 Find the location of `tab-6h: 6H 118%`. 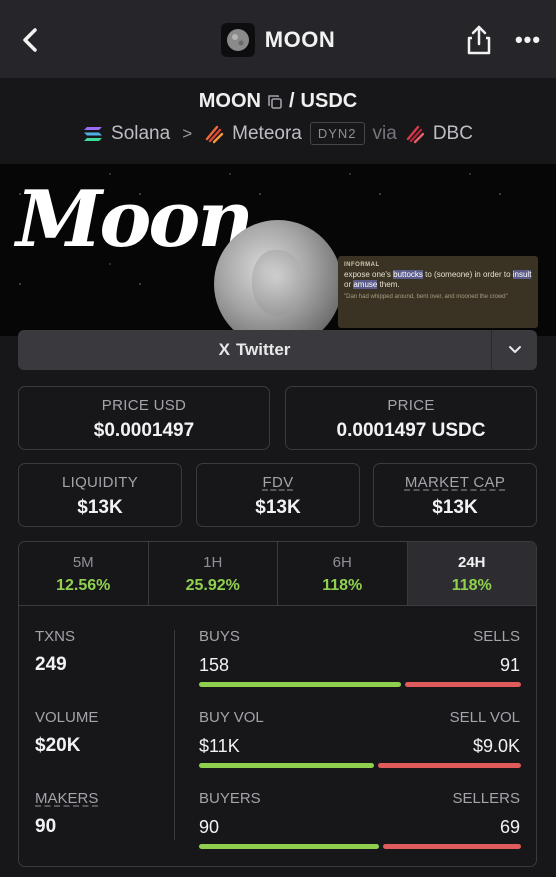

tab-6h: 6H 118% is located at coordinates (343, 573).